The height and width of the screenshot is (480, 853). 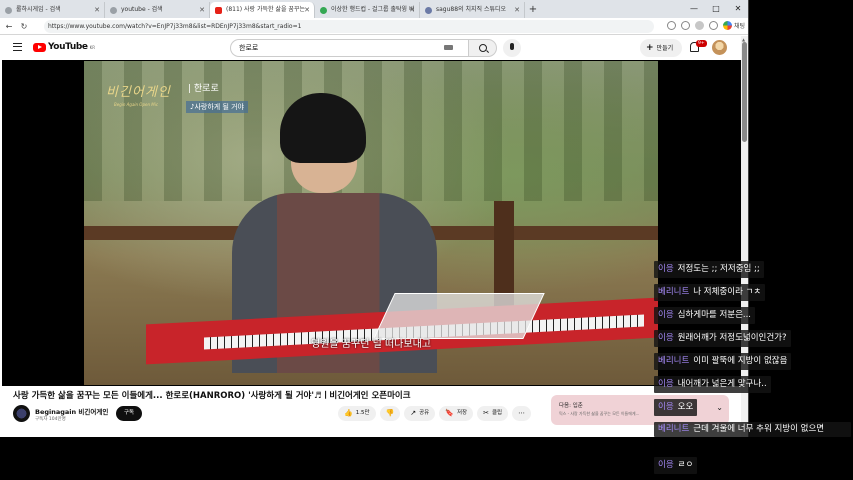 I want to click on up-next-label: 다음: 입춘, so click(x=571, y=406).